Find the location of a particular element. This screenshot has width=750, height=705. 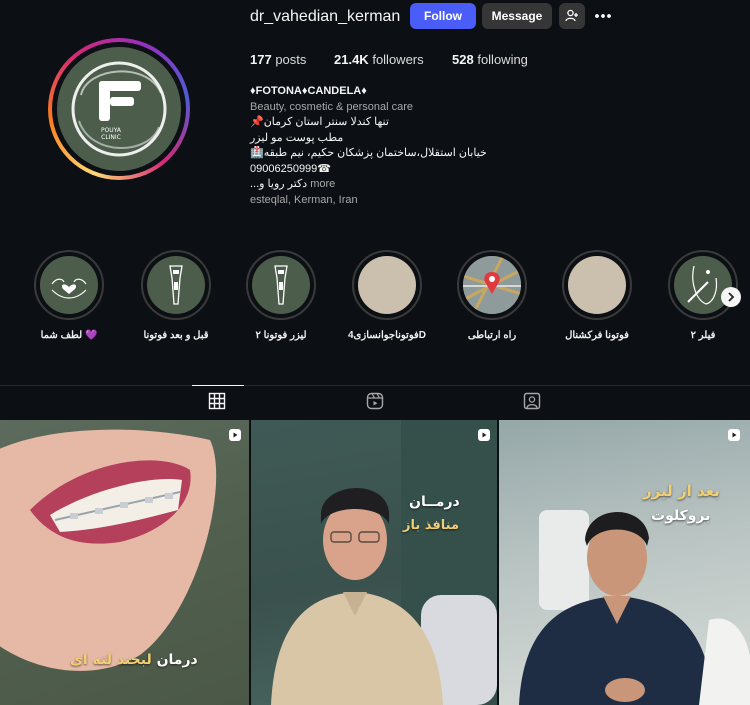

post-tile: بعد از لیزر بروکلوت is located at coordinates (624, 562).